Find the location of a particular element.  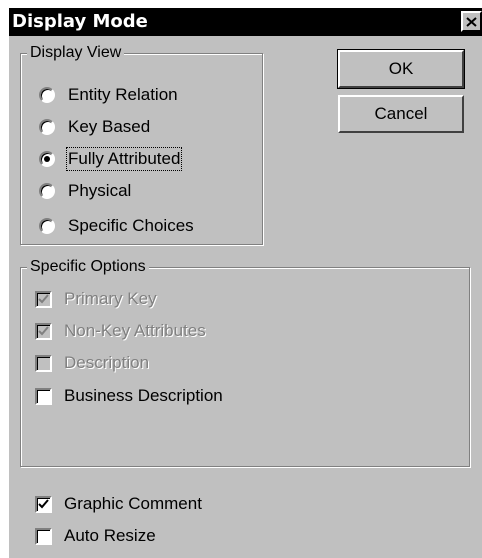

radio-key-based: Key Based is located at coordinates (94, 127).